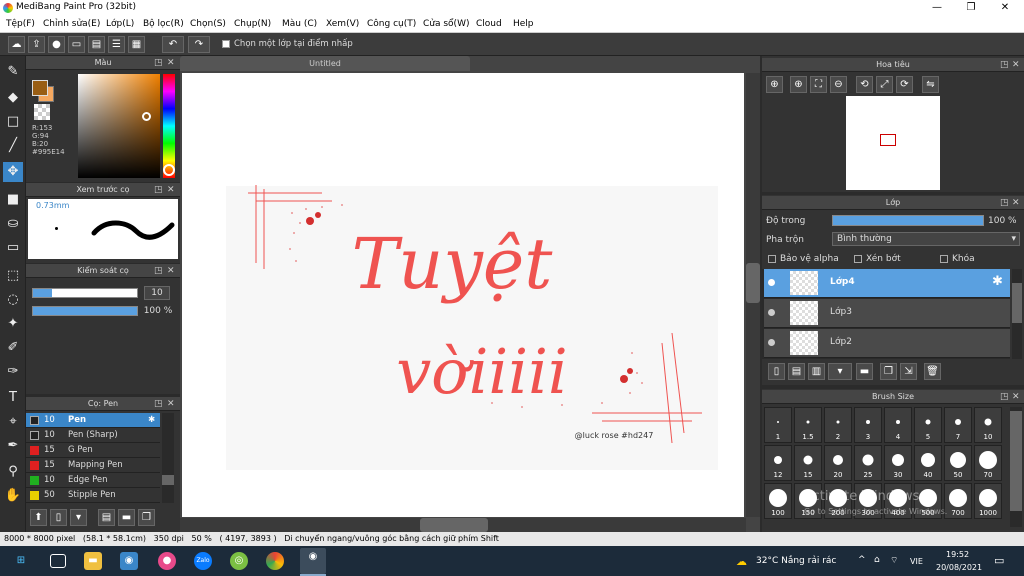  I want to click on brush-size-cell: 1.5, so click(808, 425).